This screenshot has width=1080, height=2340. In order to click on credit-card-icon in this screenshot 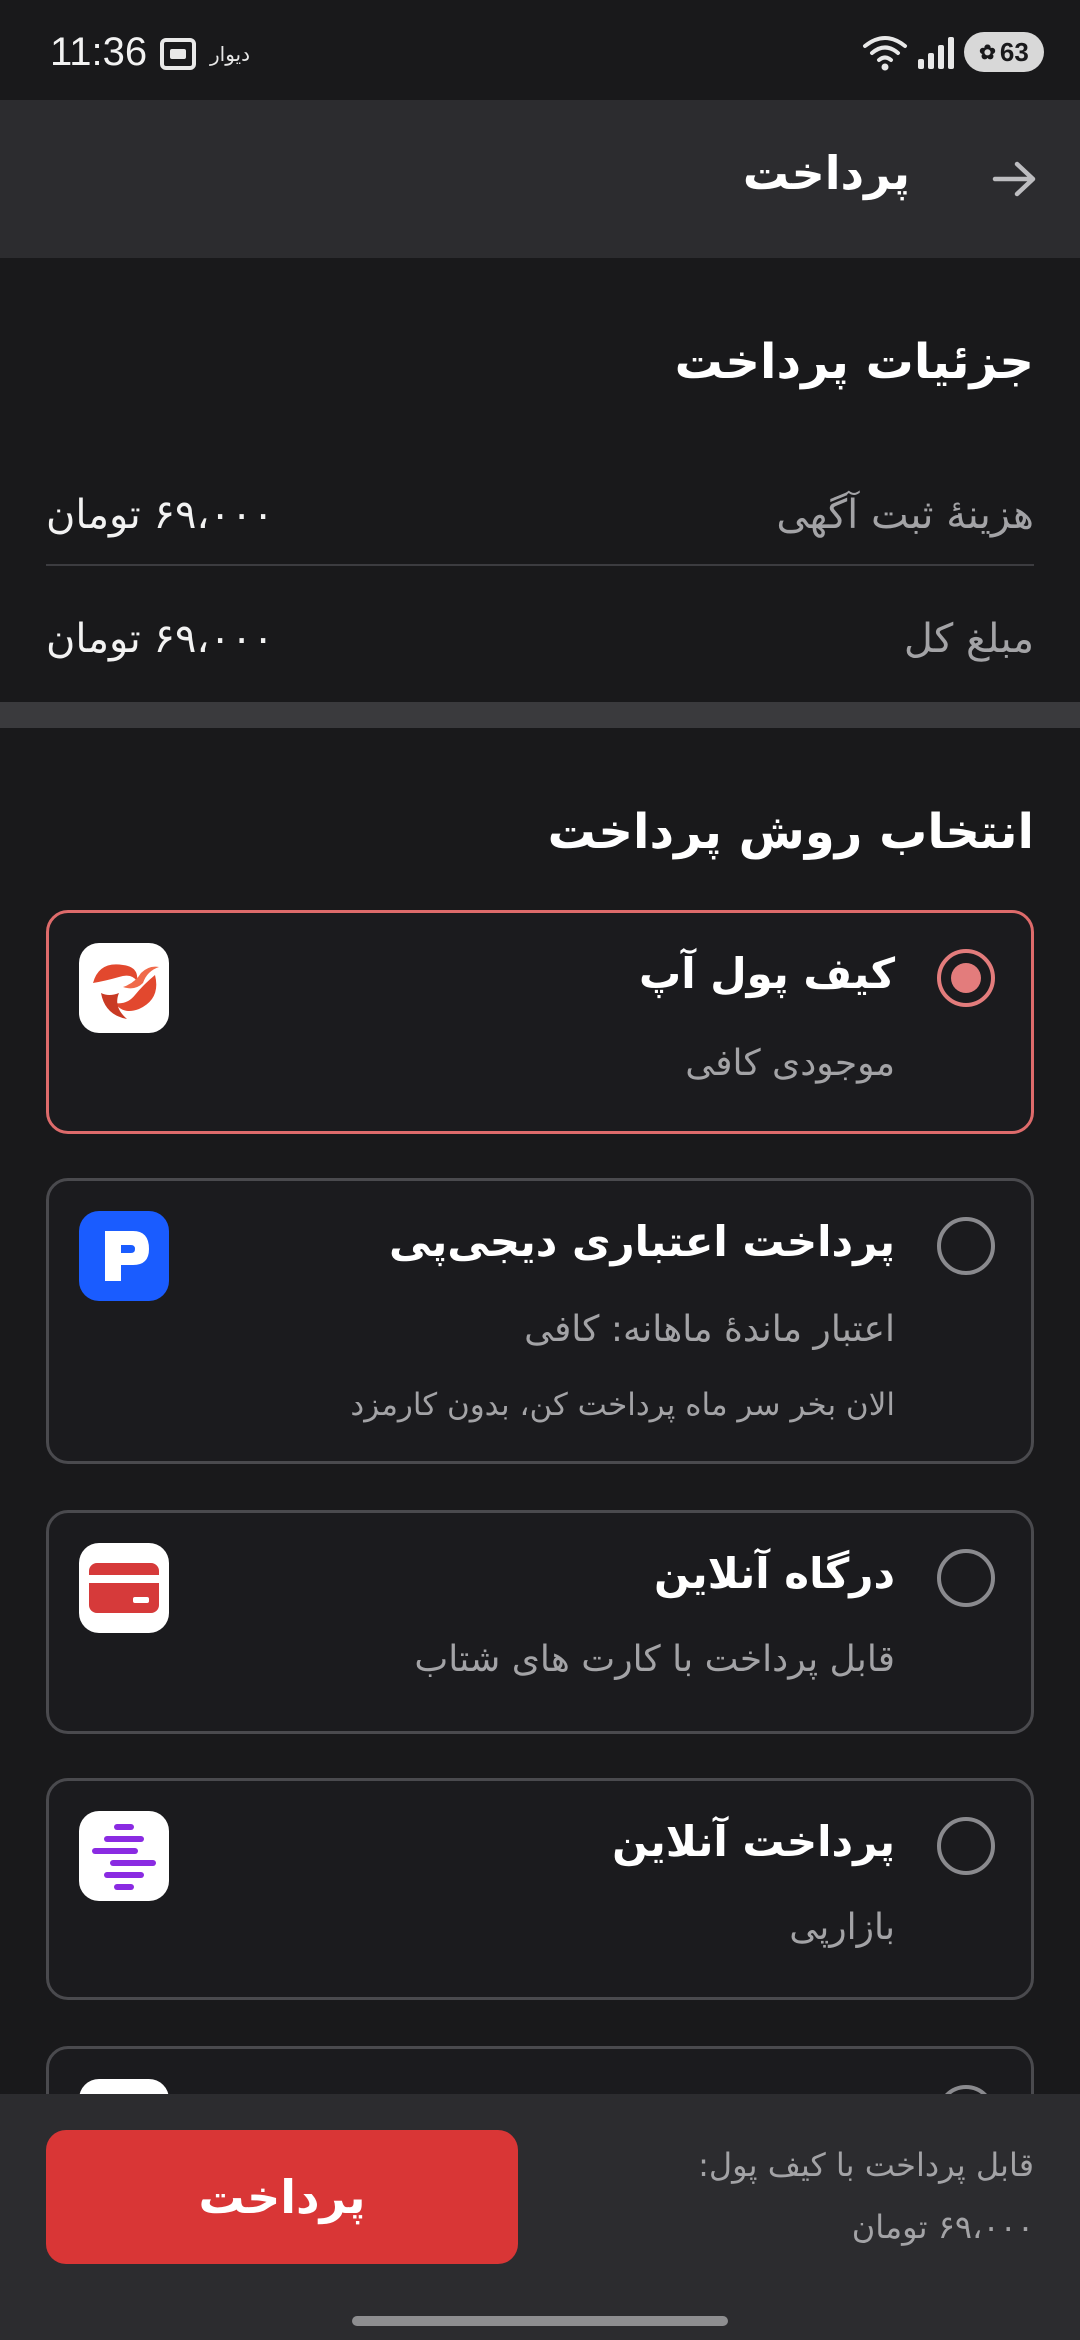, I will do `click(124, 1588)`.